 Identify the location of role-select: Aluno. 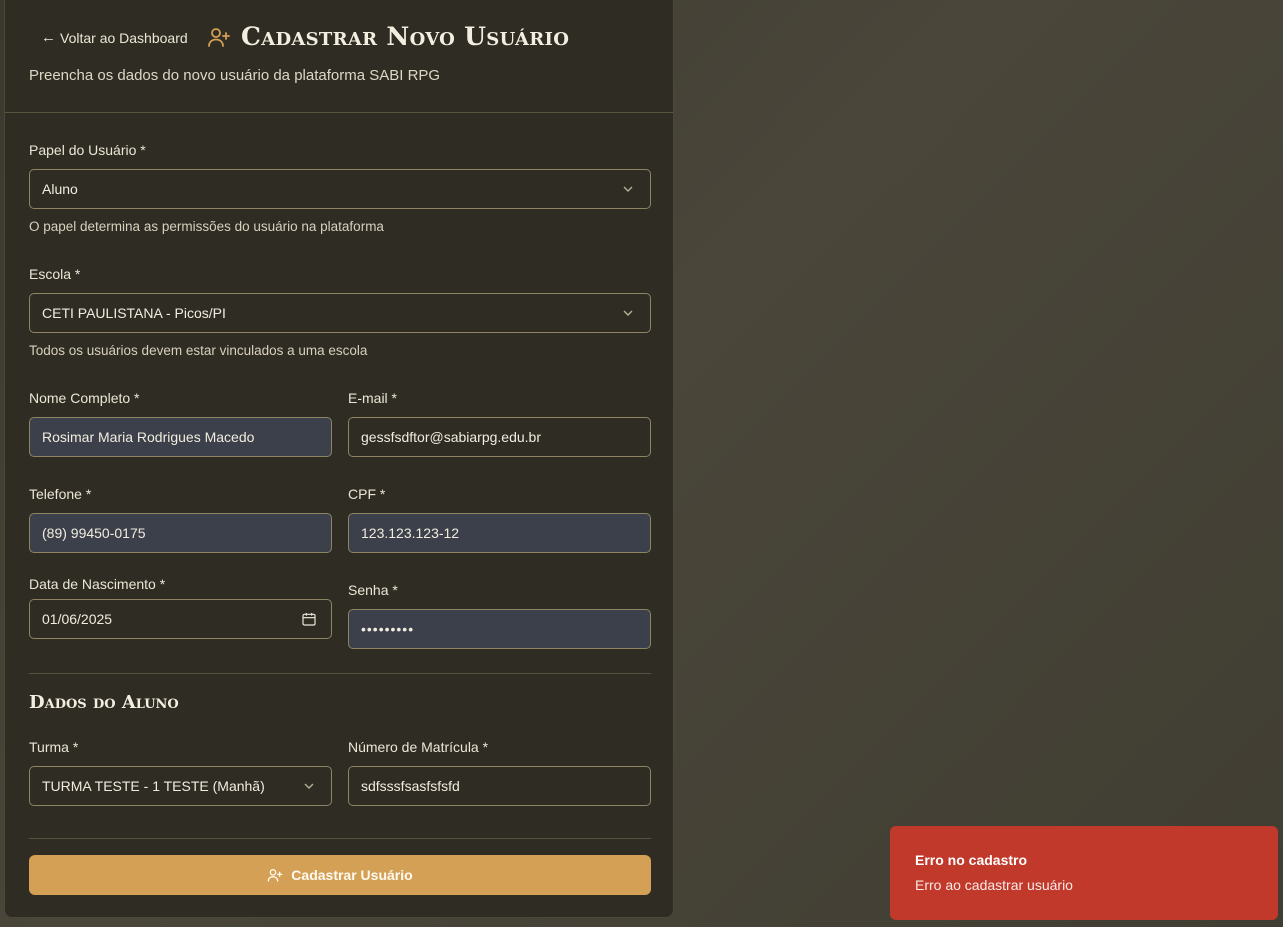
(340, 189).